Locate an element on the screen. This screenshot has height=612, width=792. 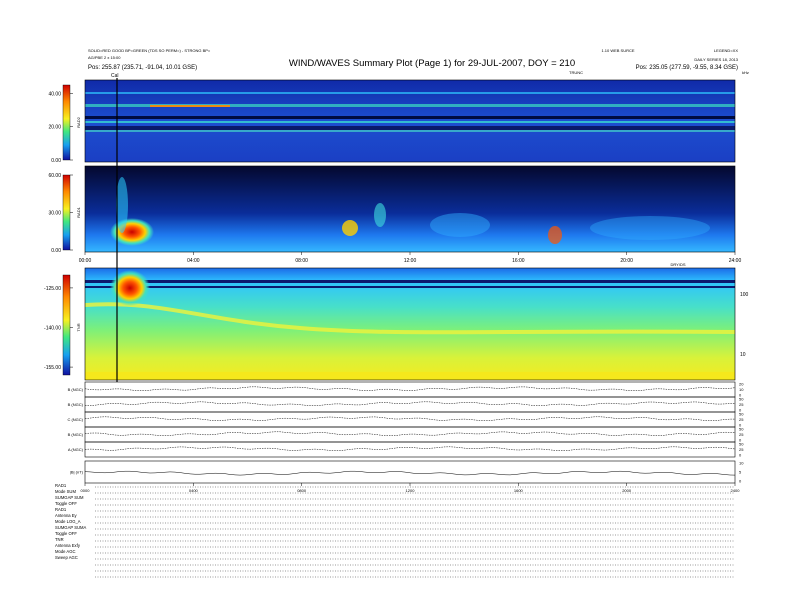
info-line: Sweep AGC is located at coordinates (66, 557).